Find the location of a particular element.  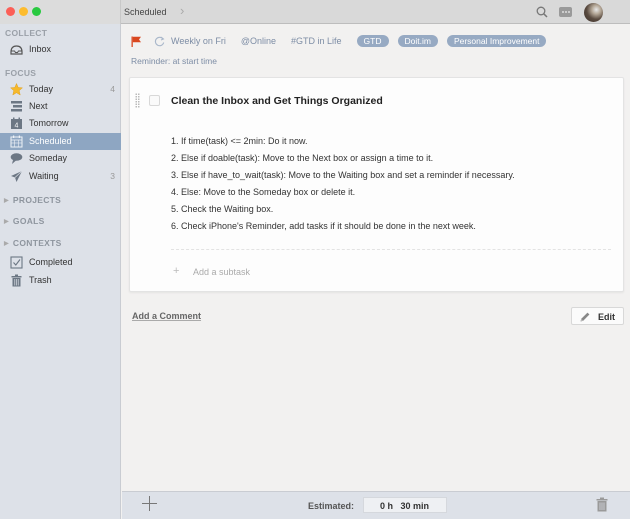

title-bar: Scheduled › is located at coordinates (315, 12).